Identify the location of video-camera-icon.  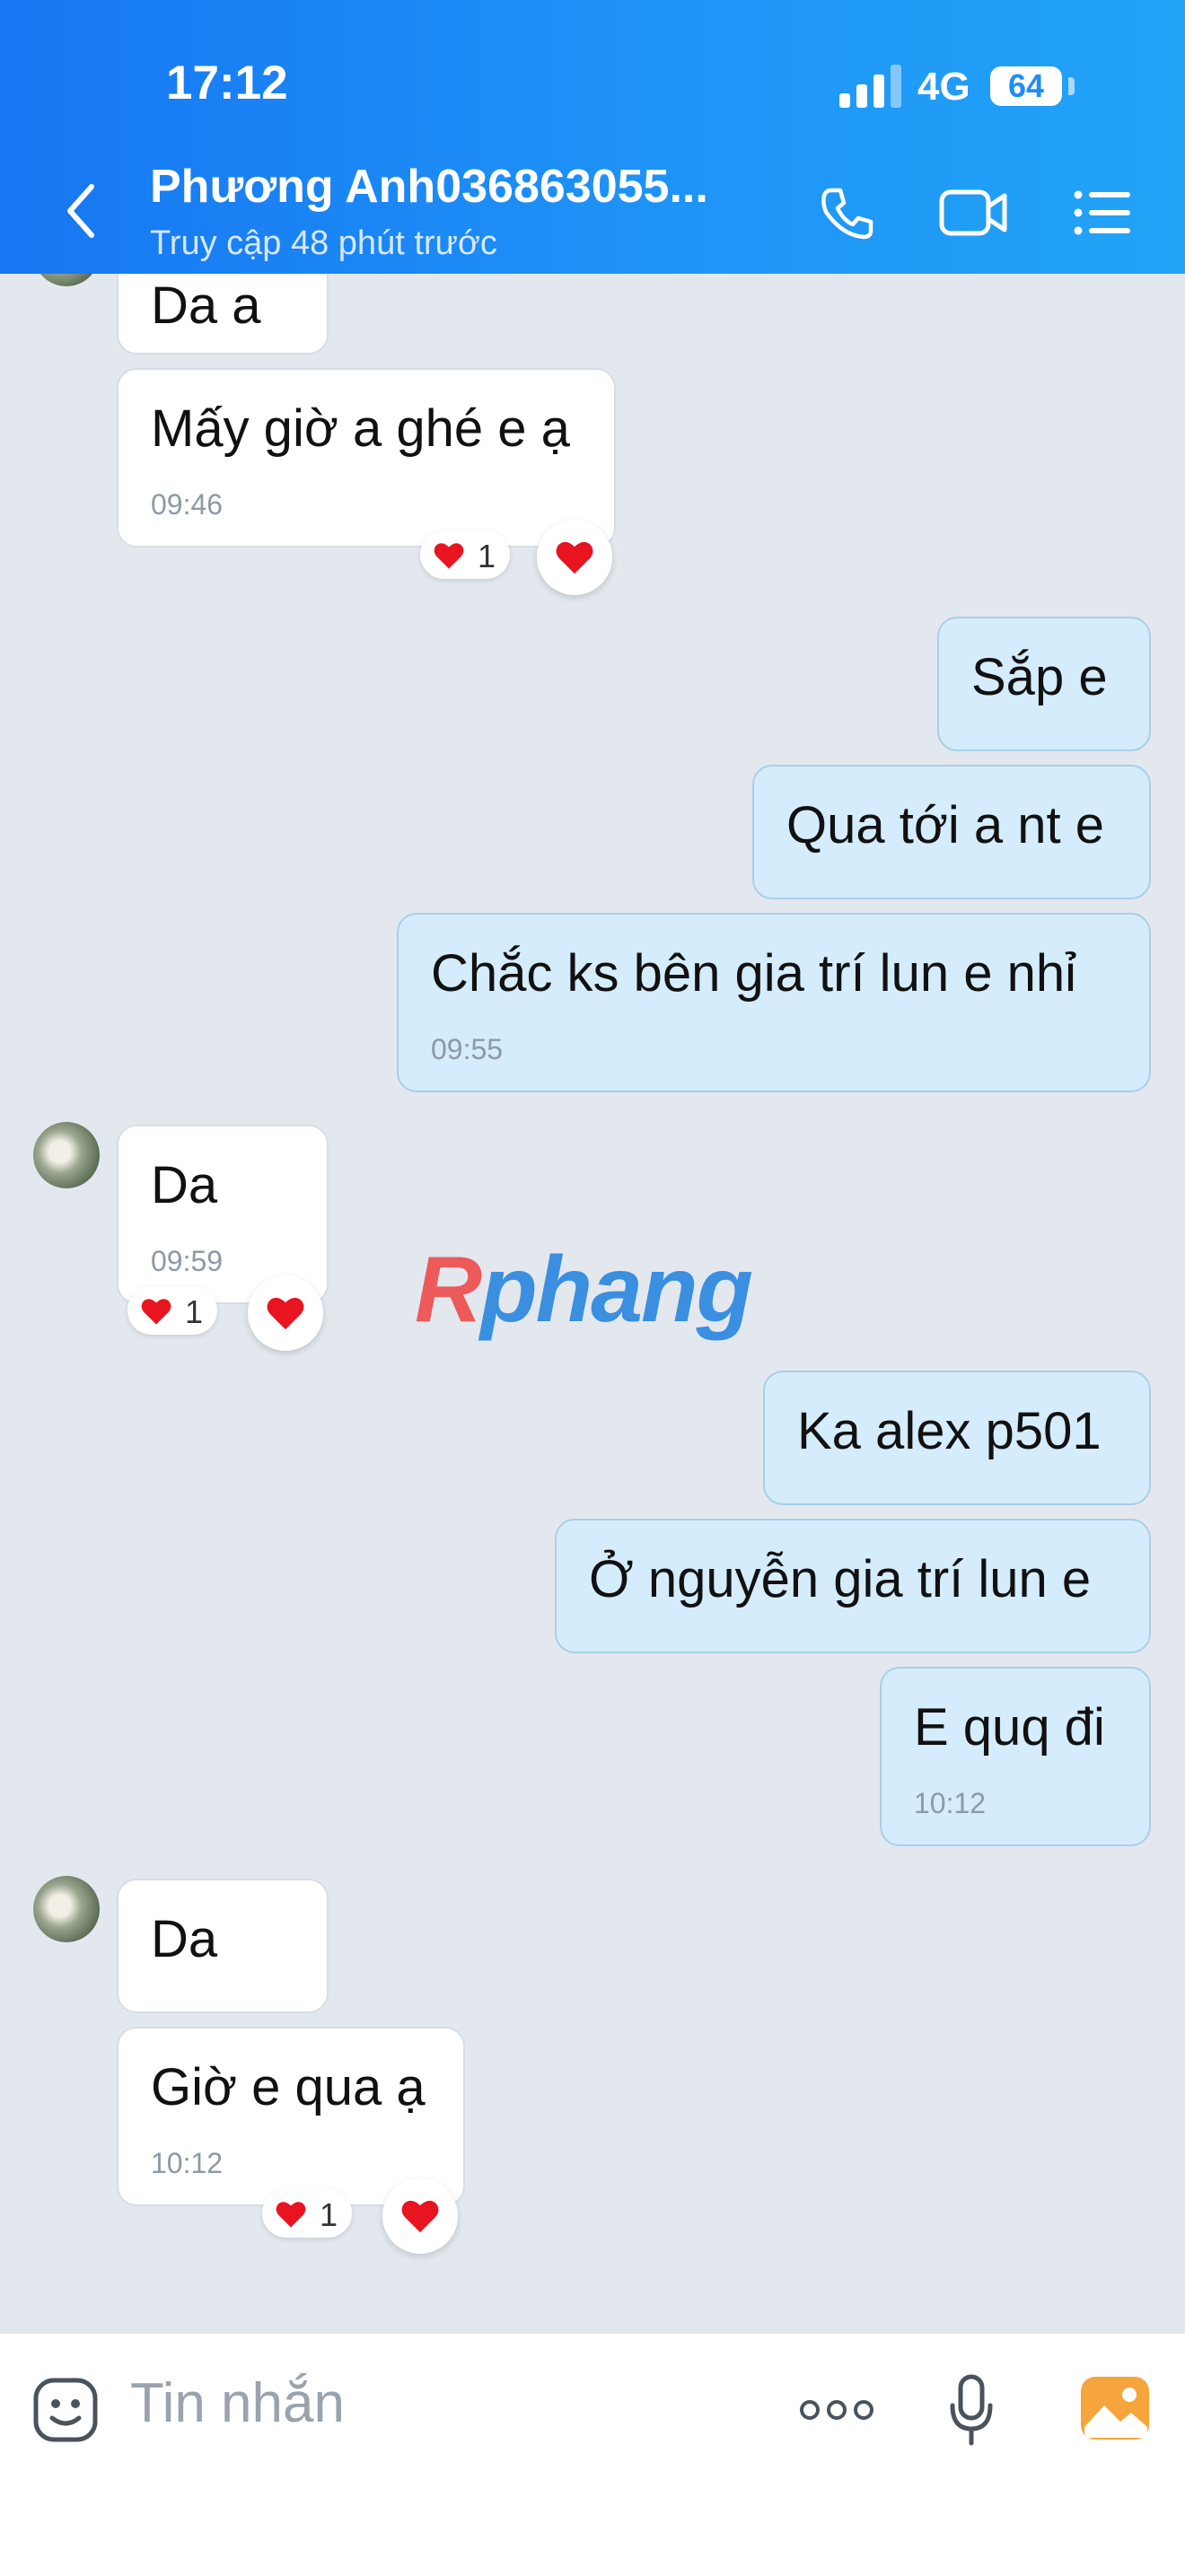
(974, 213).